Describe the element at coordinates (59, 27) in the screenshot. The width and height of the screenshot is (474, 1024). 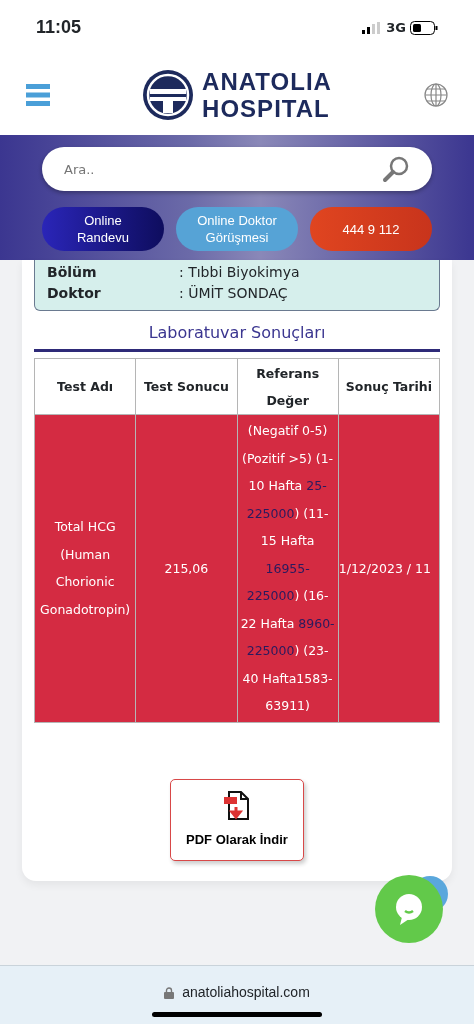
I see `status-time: 11:05` at that location.